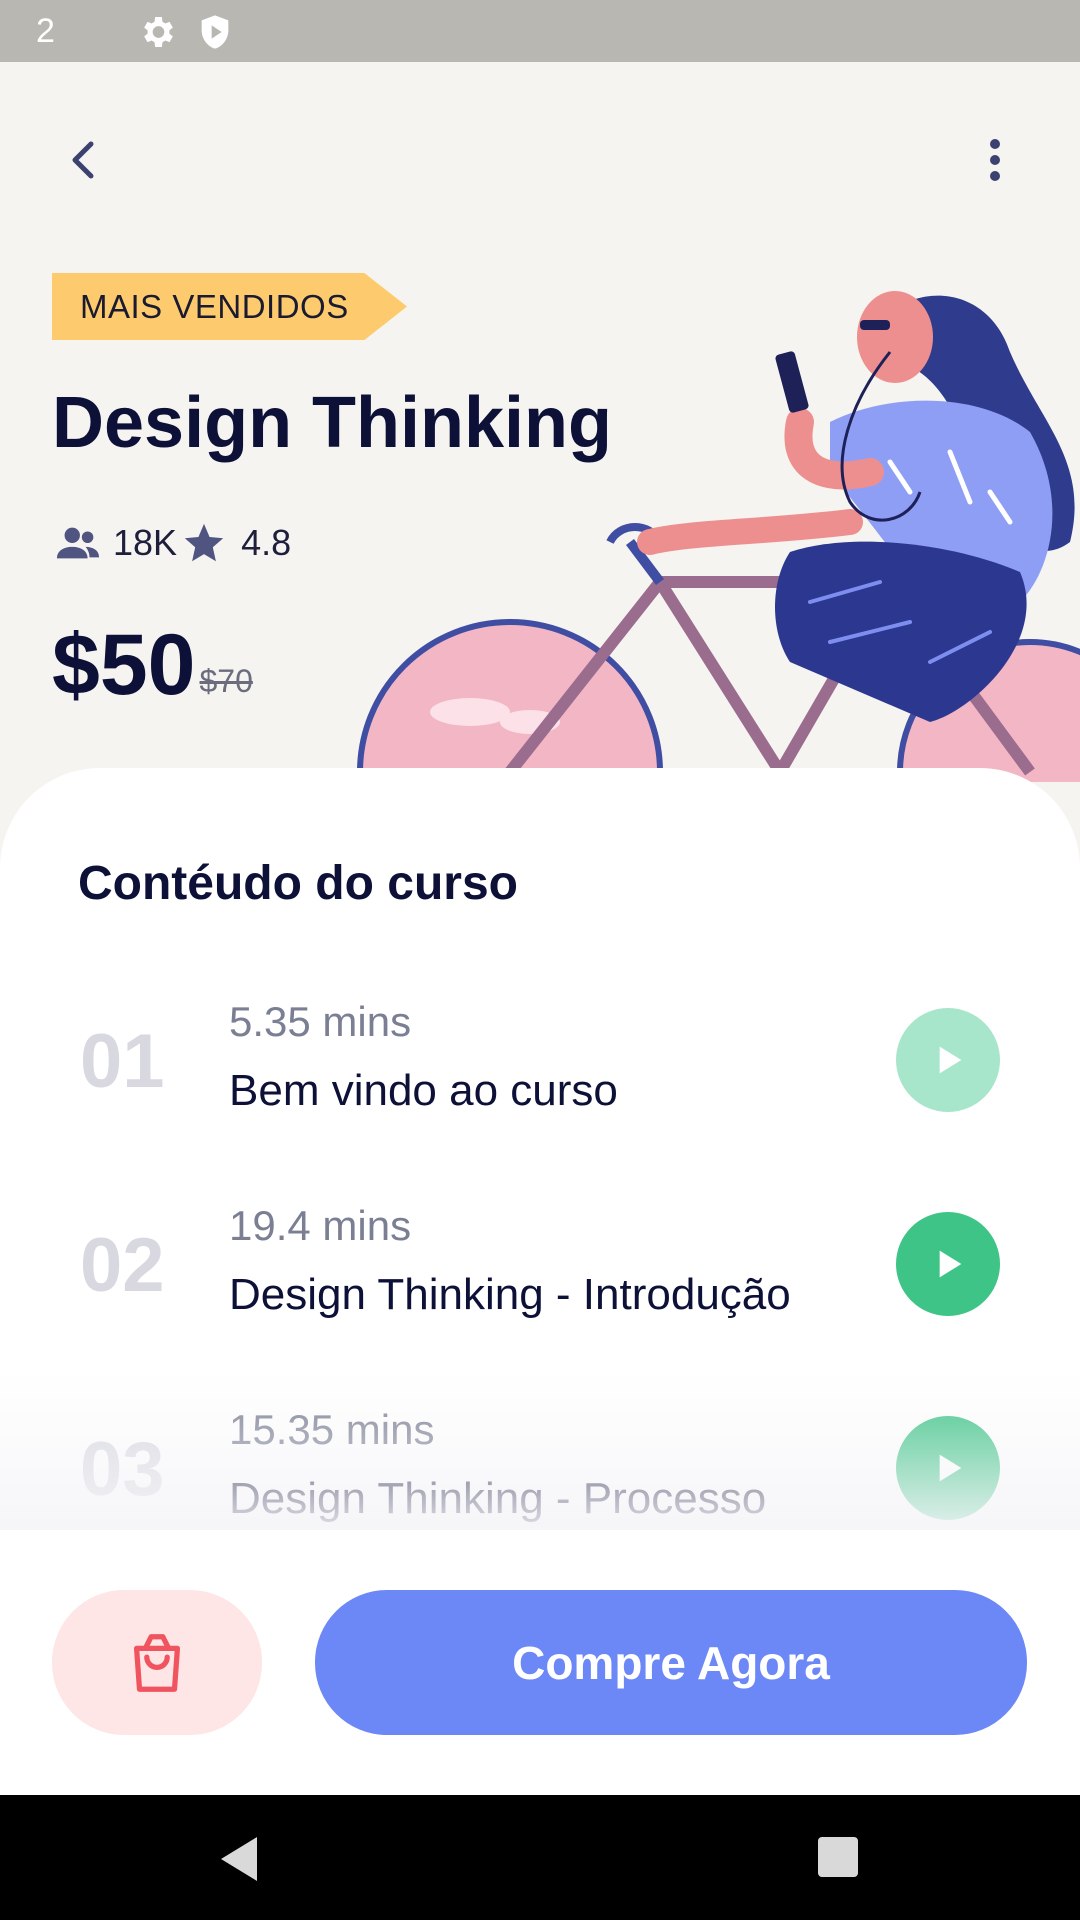  What do you see at coordinates (226, 681) in the screenshot?
I see `old-price: $70` at bounding box center [226, 681].